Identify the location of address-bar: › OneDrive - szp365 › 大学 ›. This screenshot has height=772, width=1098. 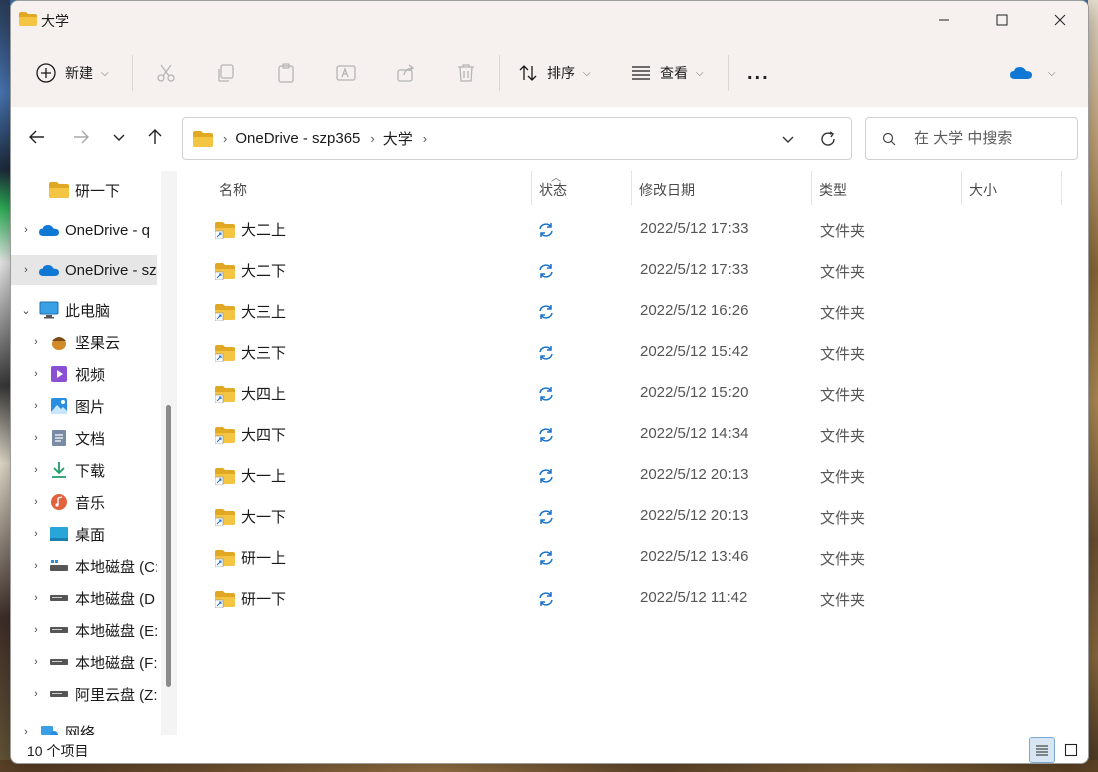
(517, 138).